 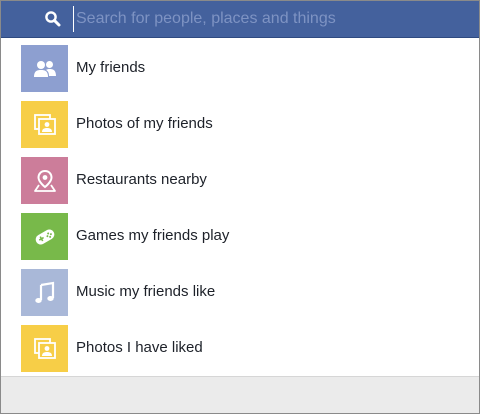 I want to click on search-icon, so click(x=53, y=19).